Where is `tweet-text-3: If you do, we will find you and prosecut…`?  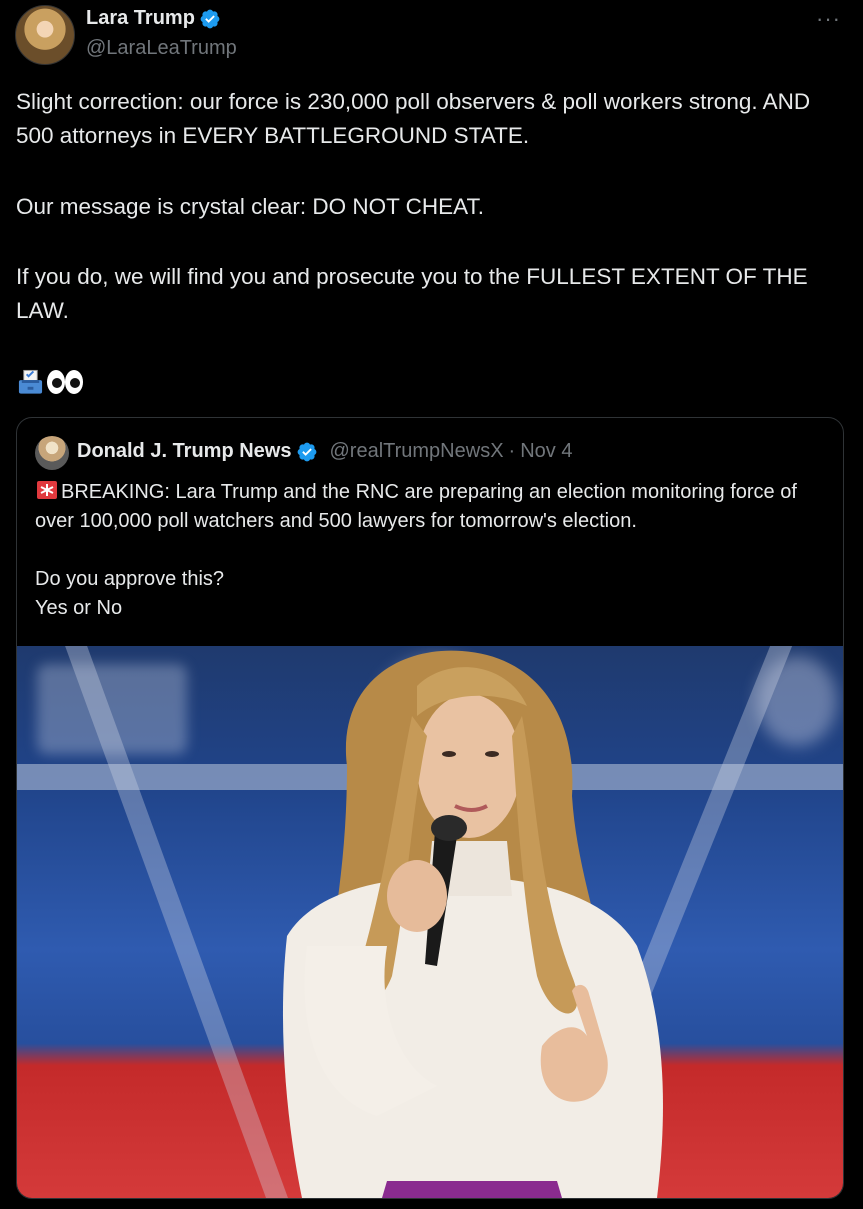 tweet-text-3: If you do, we will find you and prosecut… is located at coordinates (412, 293).